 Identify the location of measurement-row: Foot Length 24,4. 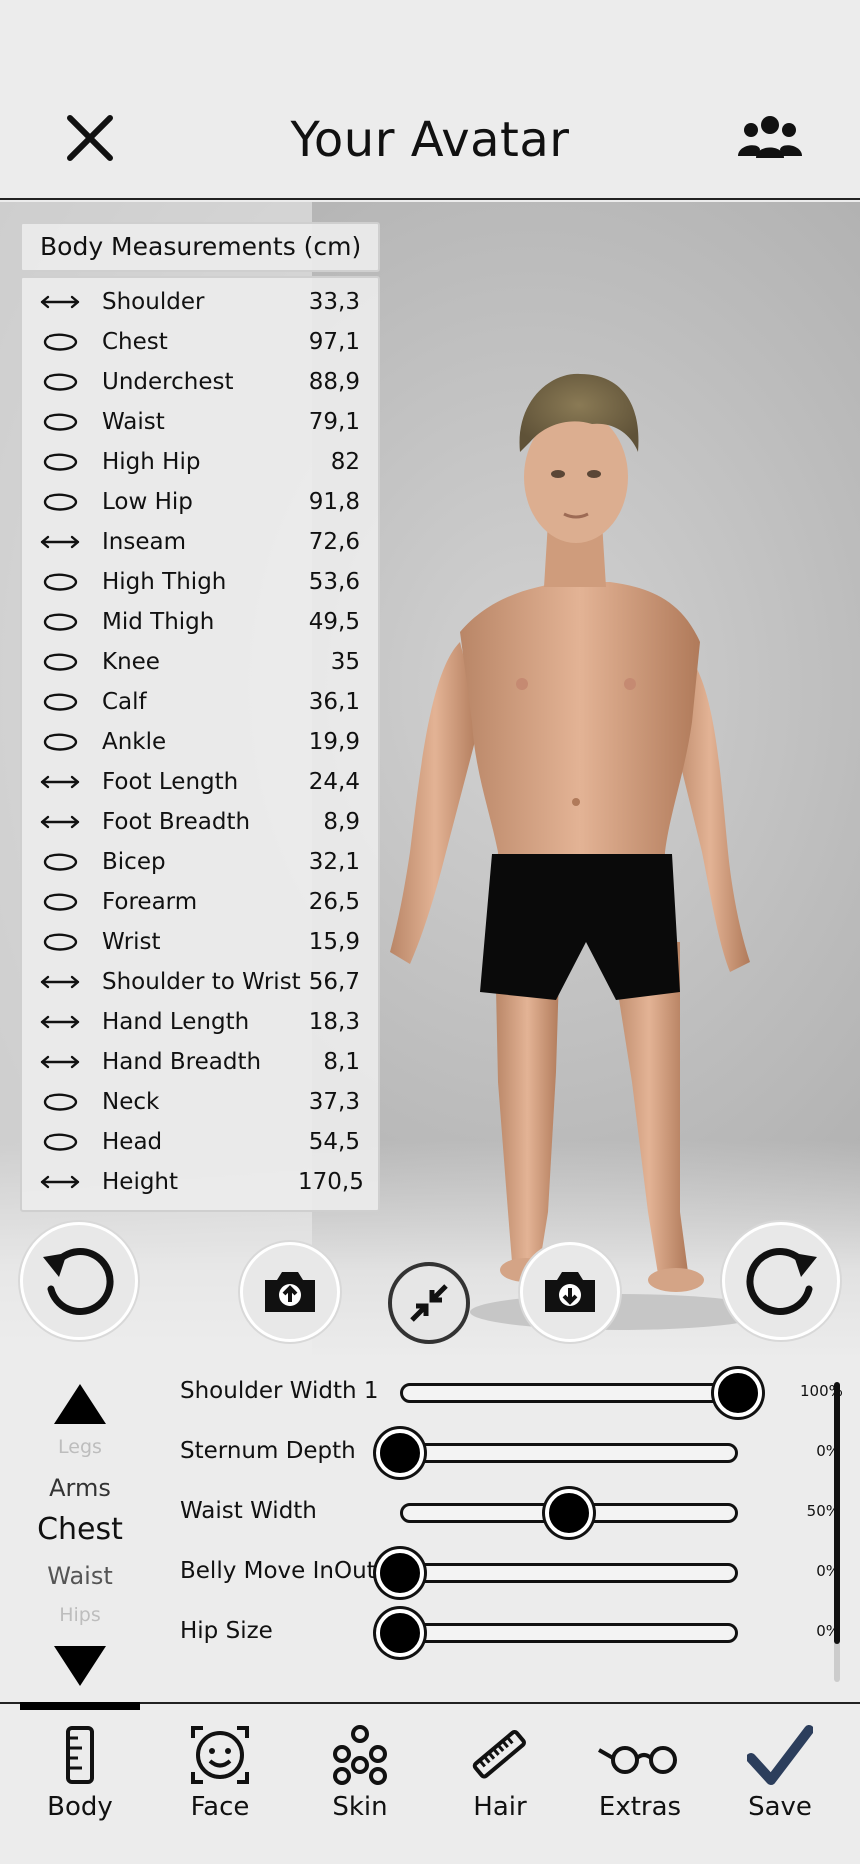
(200, 782).